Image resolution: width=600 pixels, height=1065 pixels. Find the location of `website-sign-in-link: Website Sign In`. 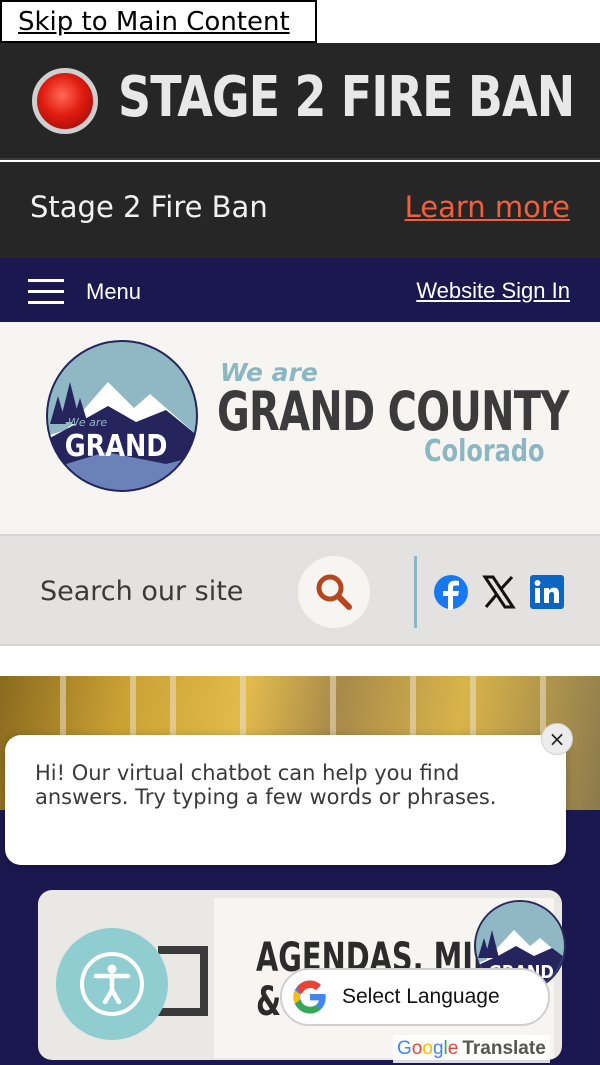

website-sign-in-link: Website Sign In is located at coordinates (493, 291).